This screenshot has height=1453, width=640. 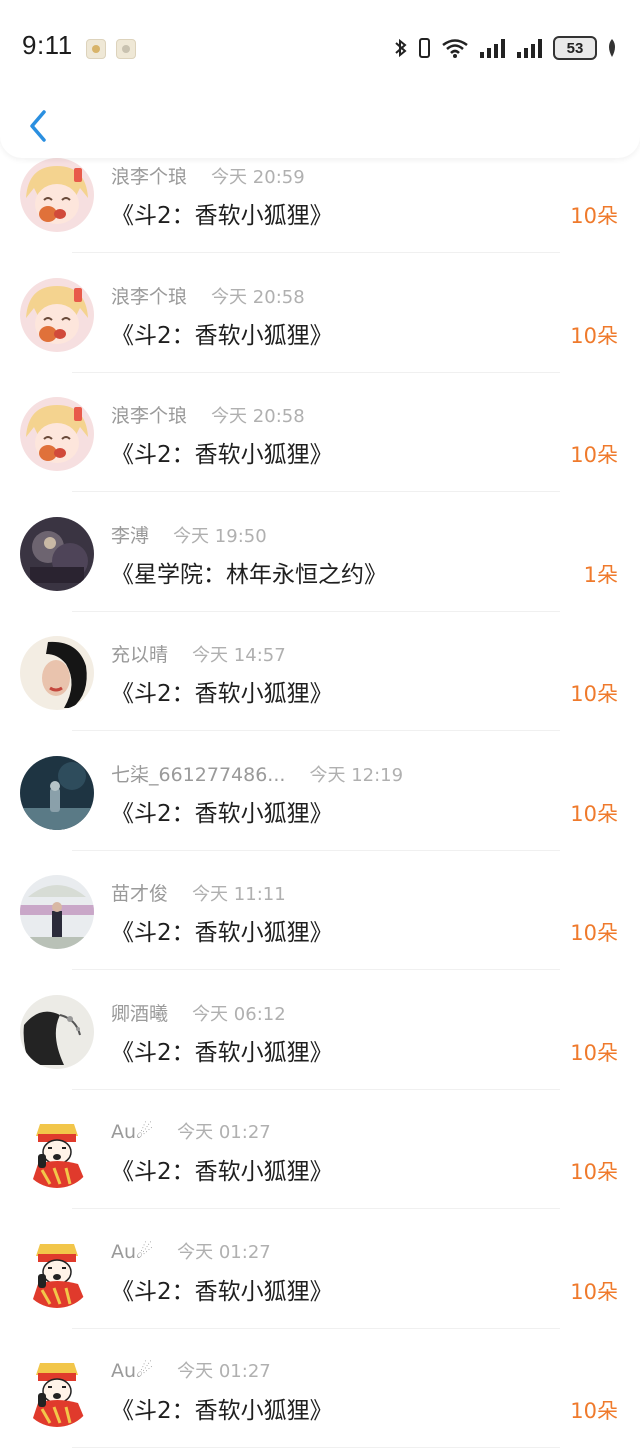 What do you see at coordinates (139, 653) in the screenshot?
I see `username: 充以晴` at bounding box center [139, 653].